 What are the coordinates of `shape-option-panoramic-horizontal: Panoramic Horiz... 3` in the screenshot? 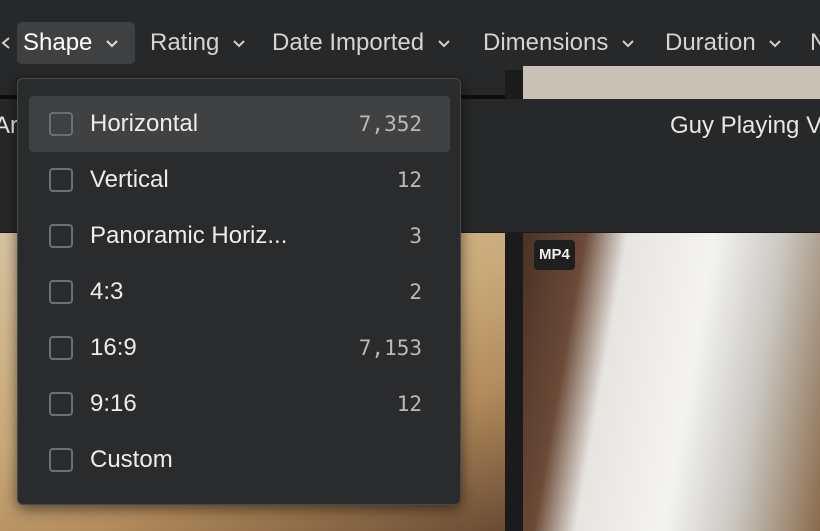 It's located at (239, 236).